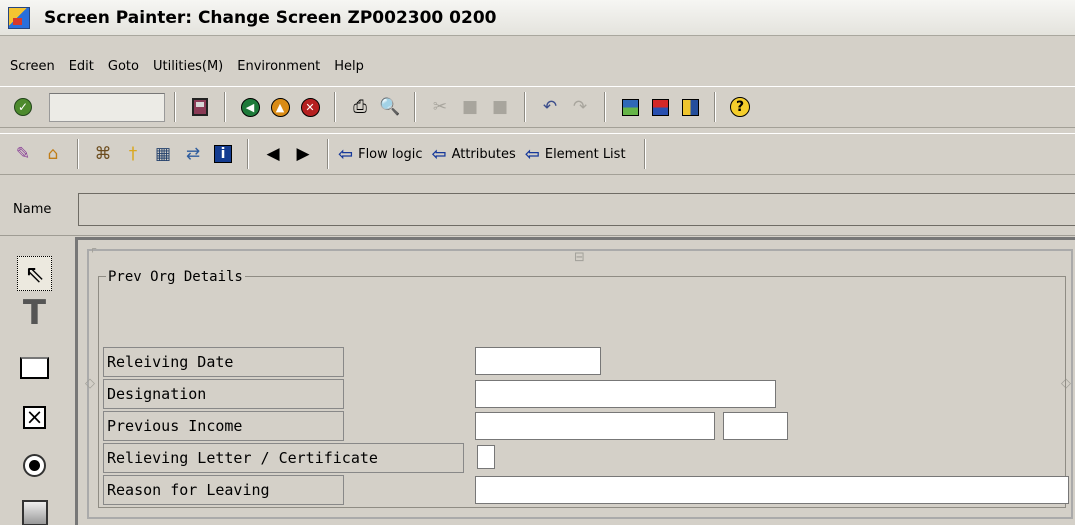  I want to click on previous-screen-icon: ◀, so click(273, 154).